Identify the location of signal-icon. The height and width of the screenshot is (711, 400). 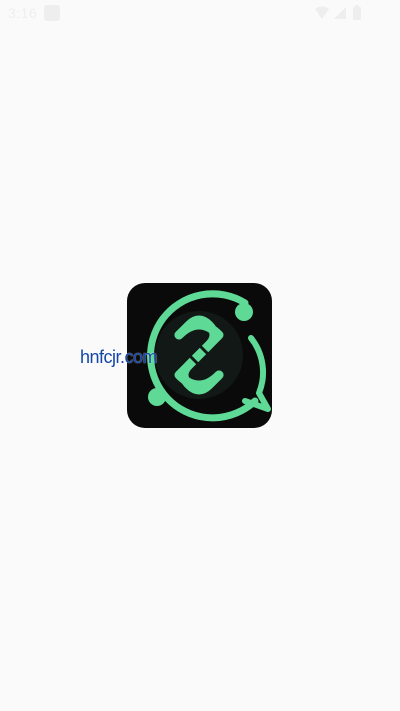
(340, 13).